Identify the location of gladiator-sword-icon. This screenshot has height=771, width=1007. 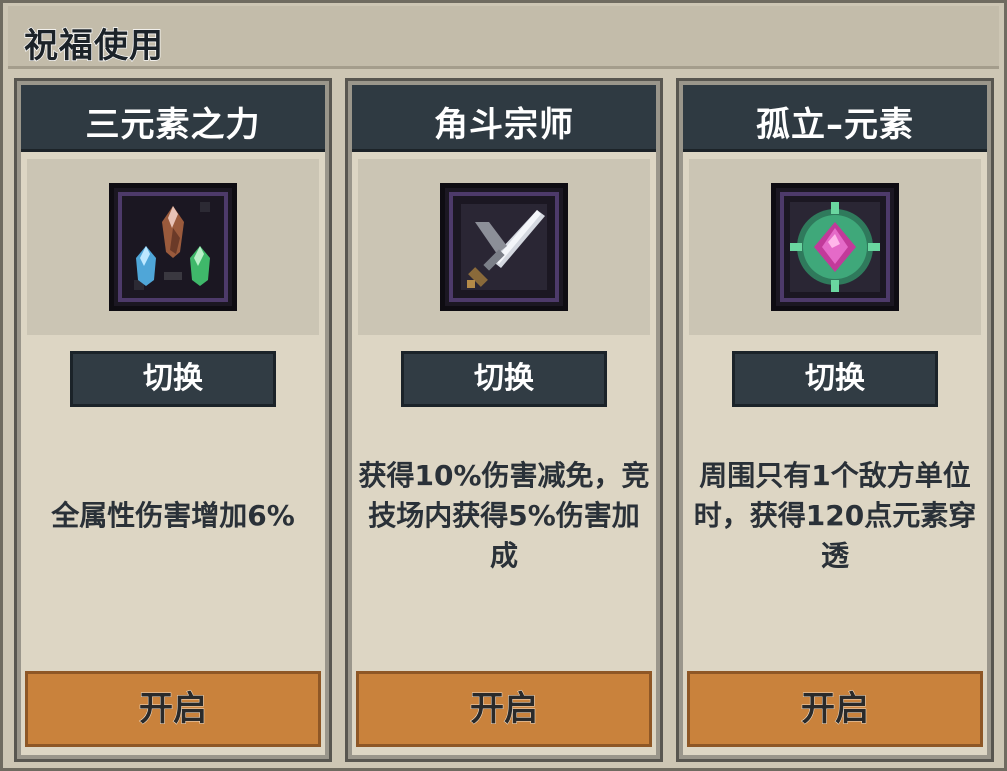
(504, 247).